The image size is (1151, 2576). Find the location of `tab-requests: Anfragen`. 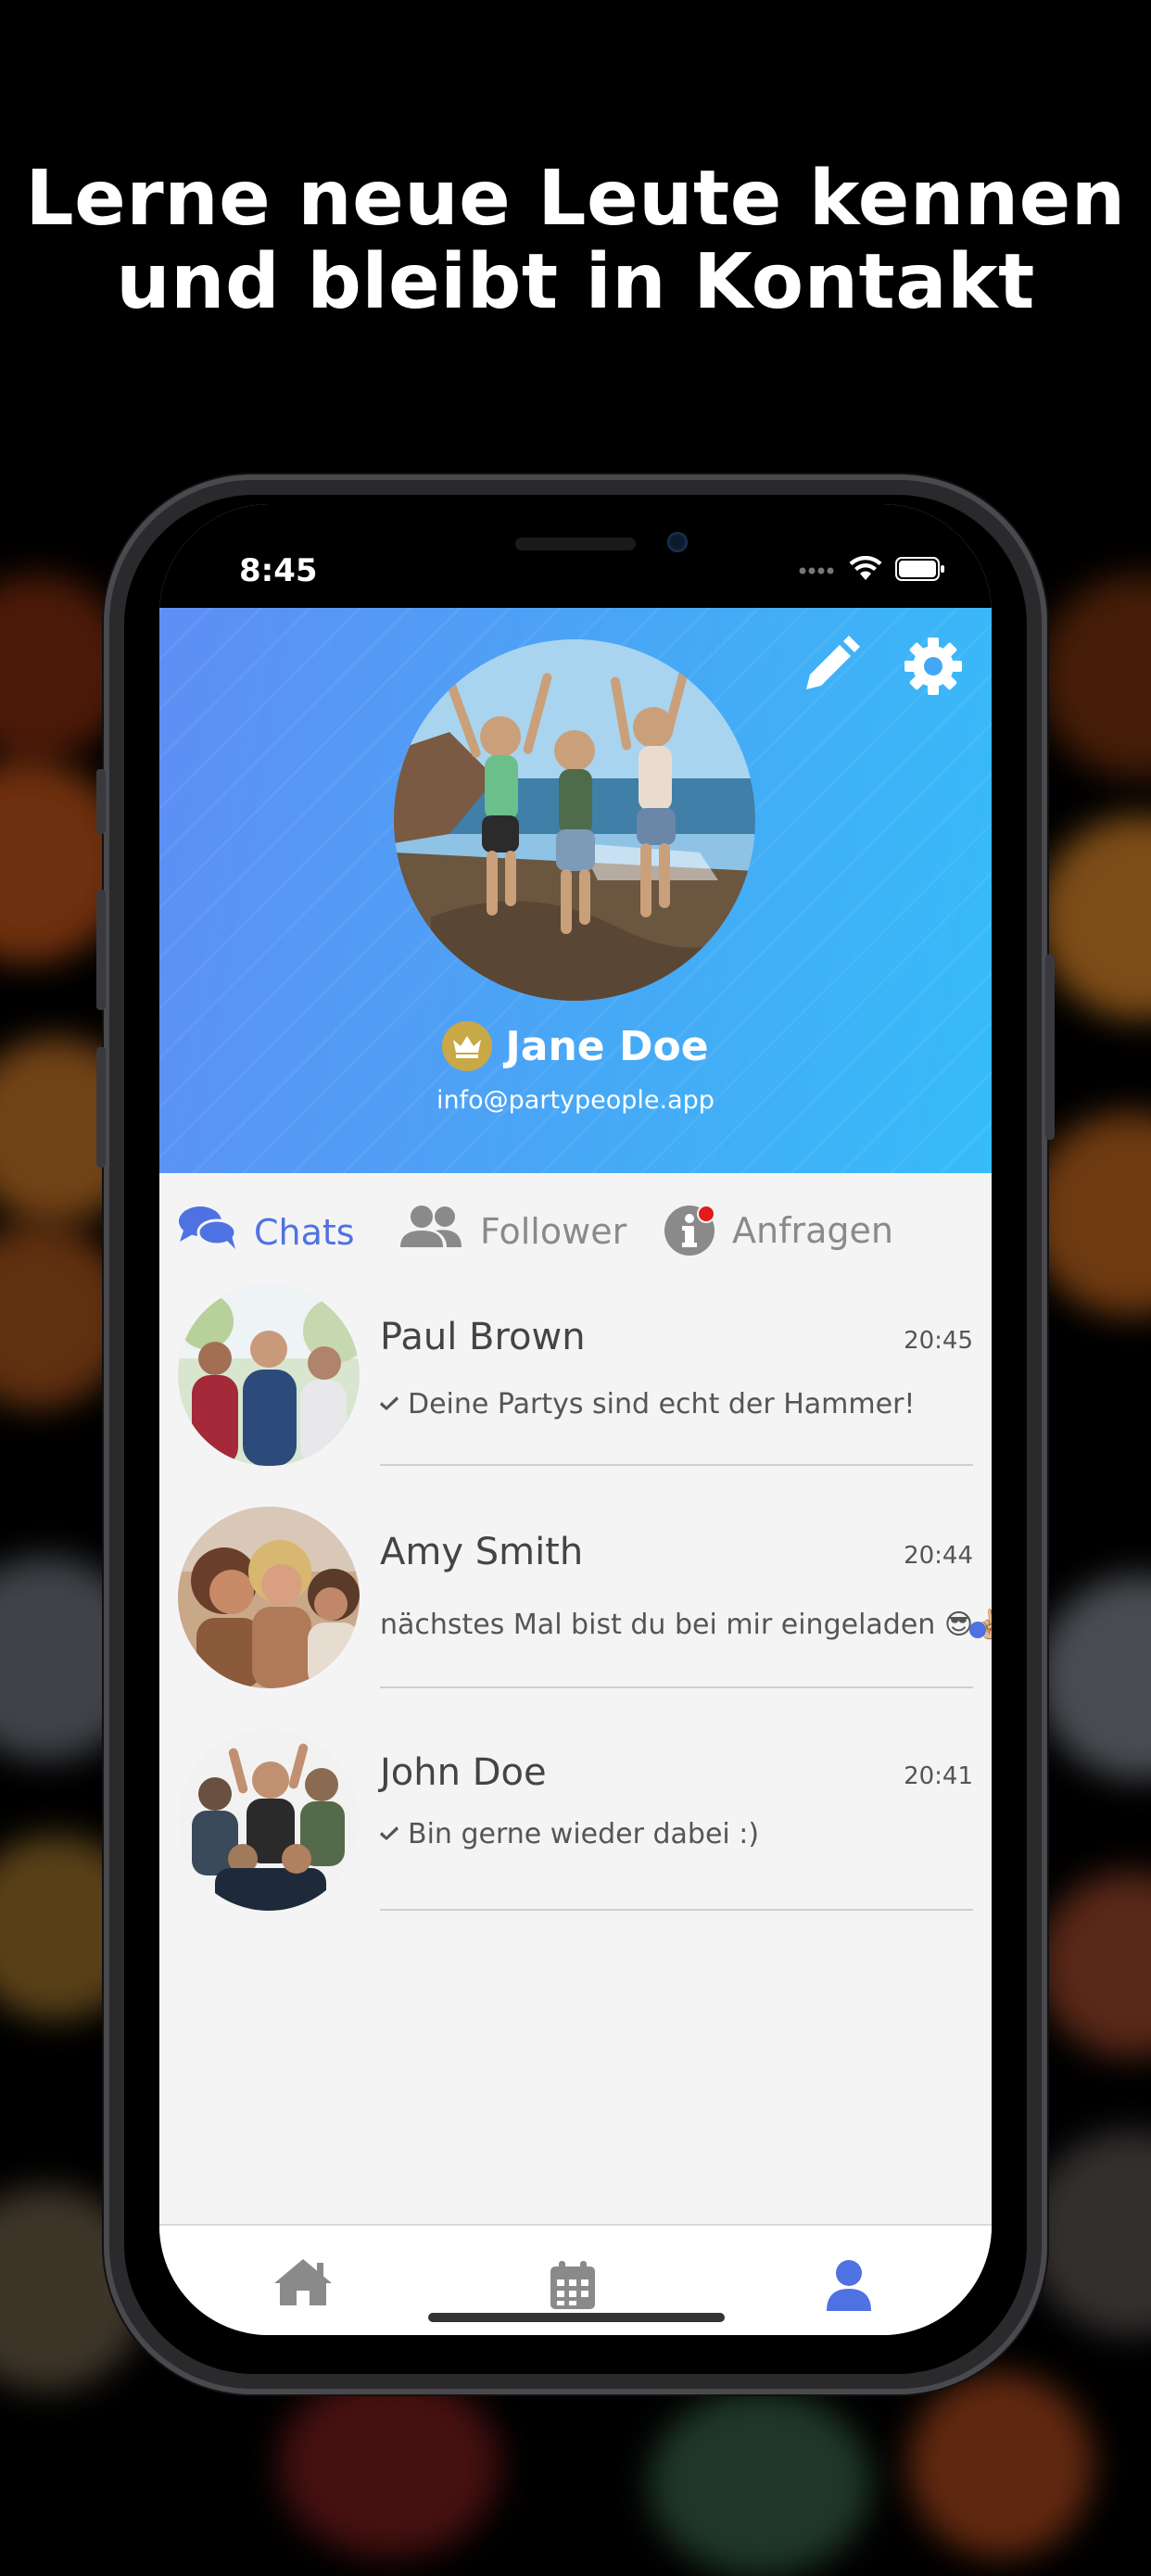

tab-requests: Anfragen is located at coordinates (778, 1230).